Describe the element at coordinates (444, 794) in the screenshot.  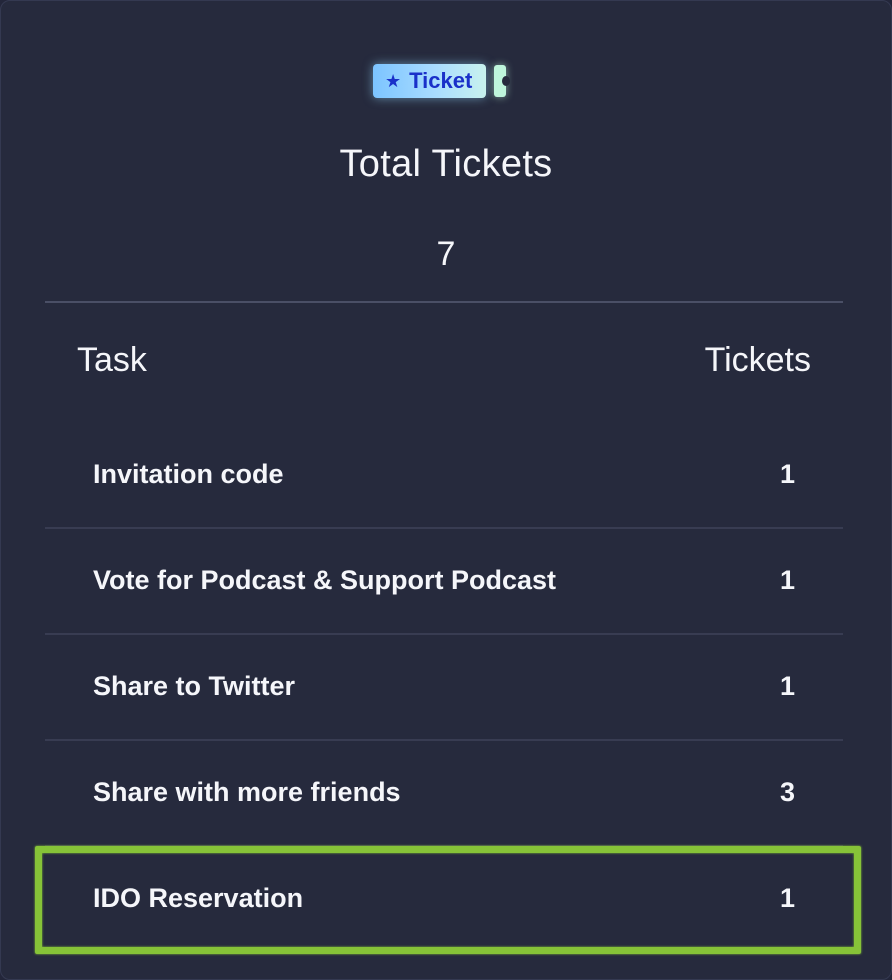
I see `table-row: Share with more friends 3` at that location.